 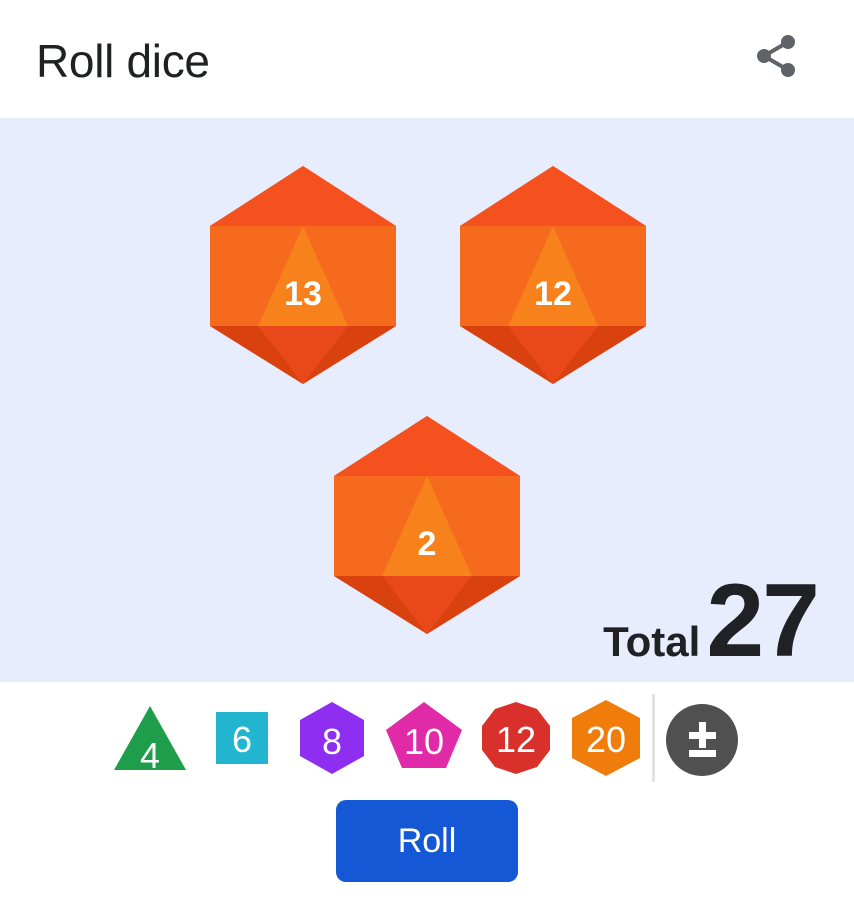 I want to click on header: Roll dice, so click(x=427, y=59).